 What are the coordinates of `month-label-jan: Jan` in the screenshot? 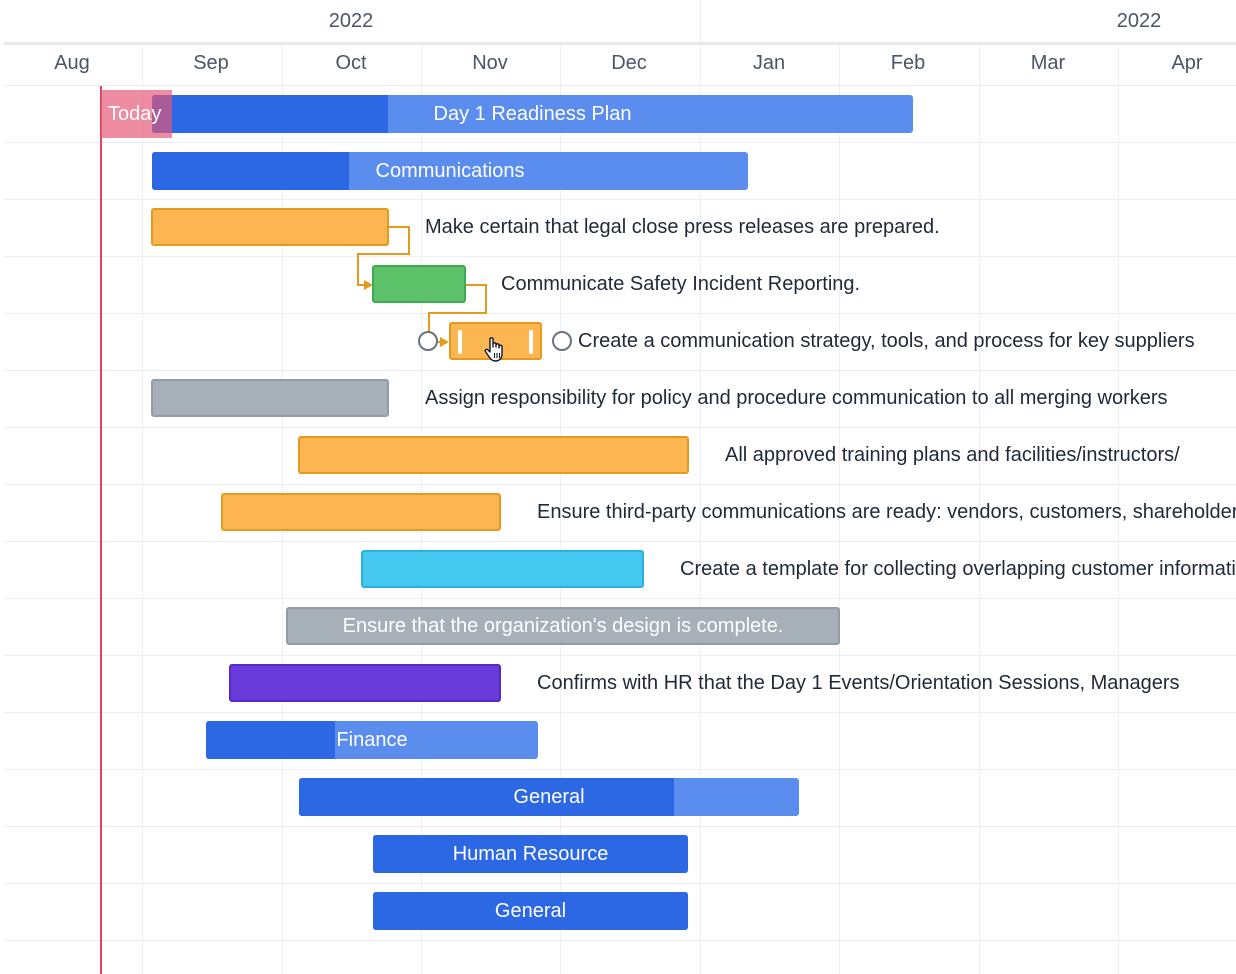 It's located at (769, 63).